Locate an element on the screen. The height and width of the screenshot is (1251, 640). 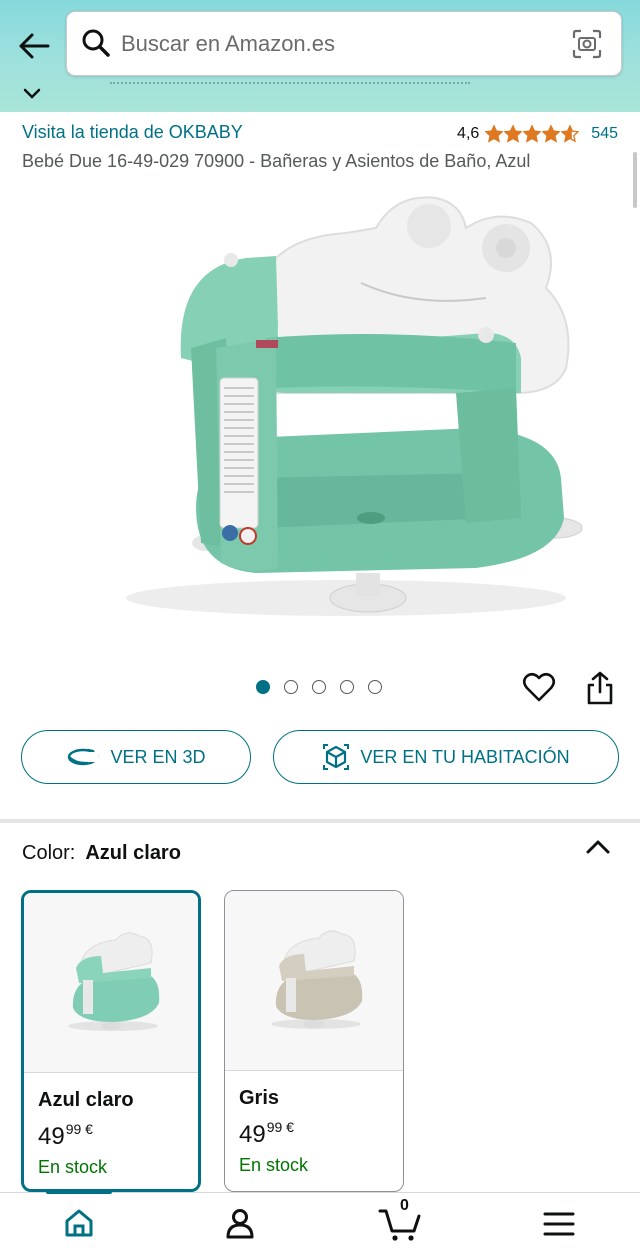
arrow-left-icon is located at coordinates (34, 46).